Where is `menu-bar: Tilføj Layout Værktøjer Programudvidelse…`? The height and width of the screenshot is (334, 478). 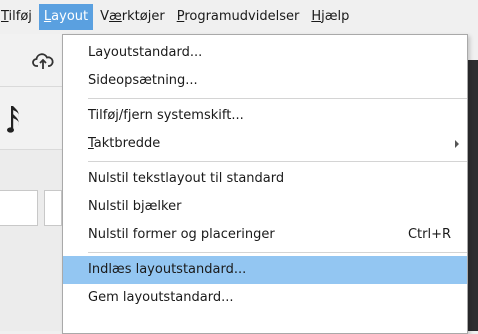
menu-bar: Tilføj Layout Værktøjer Programudvidelse… is located at coordinates (239, 17).